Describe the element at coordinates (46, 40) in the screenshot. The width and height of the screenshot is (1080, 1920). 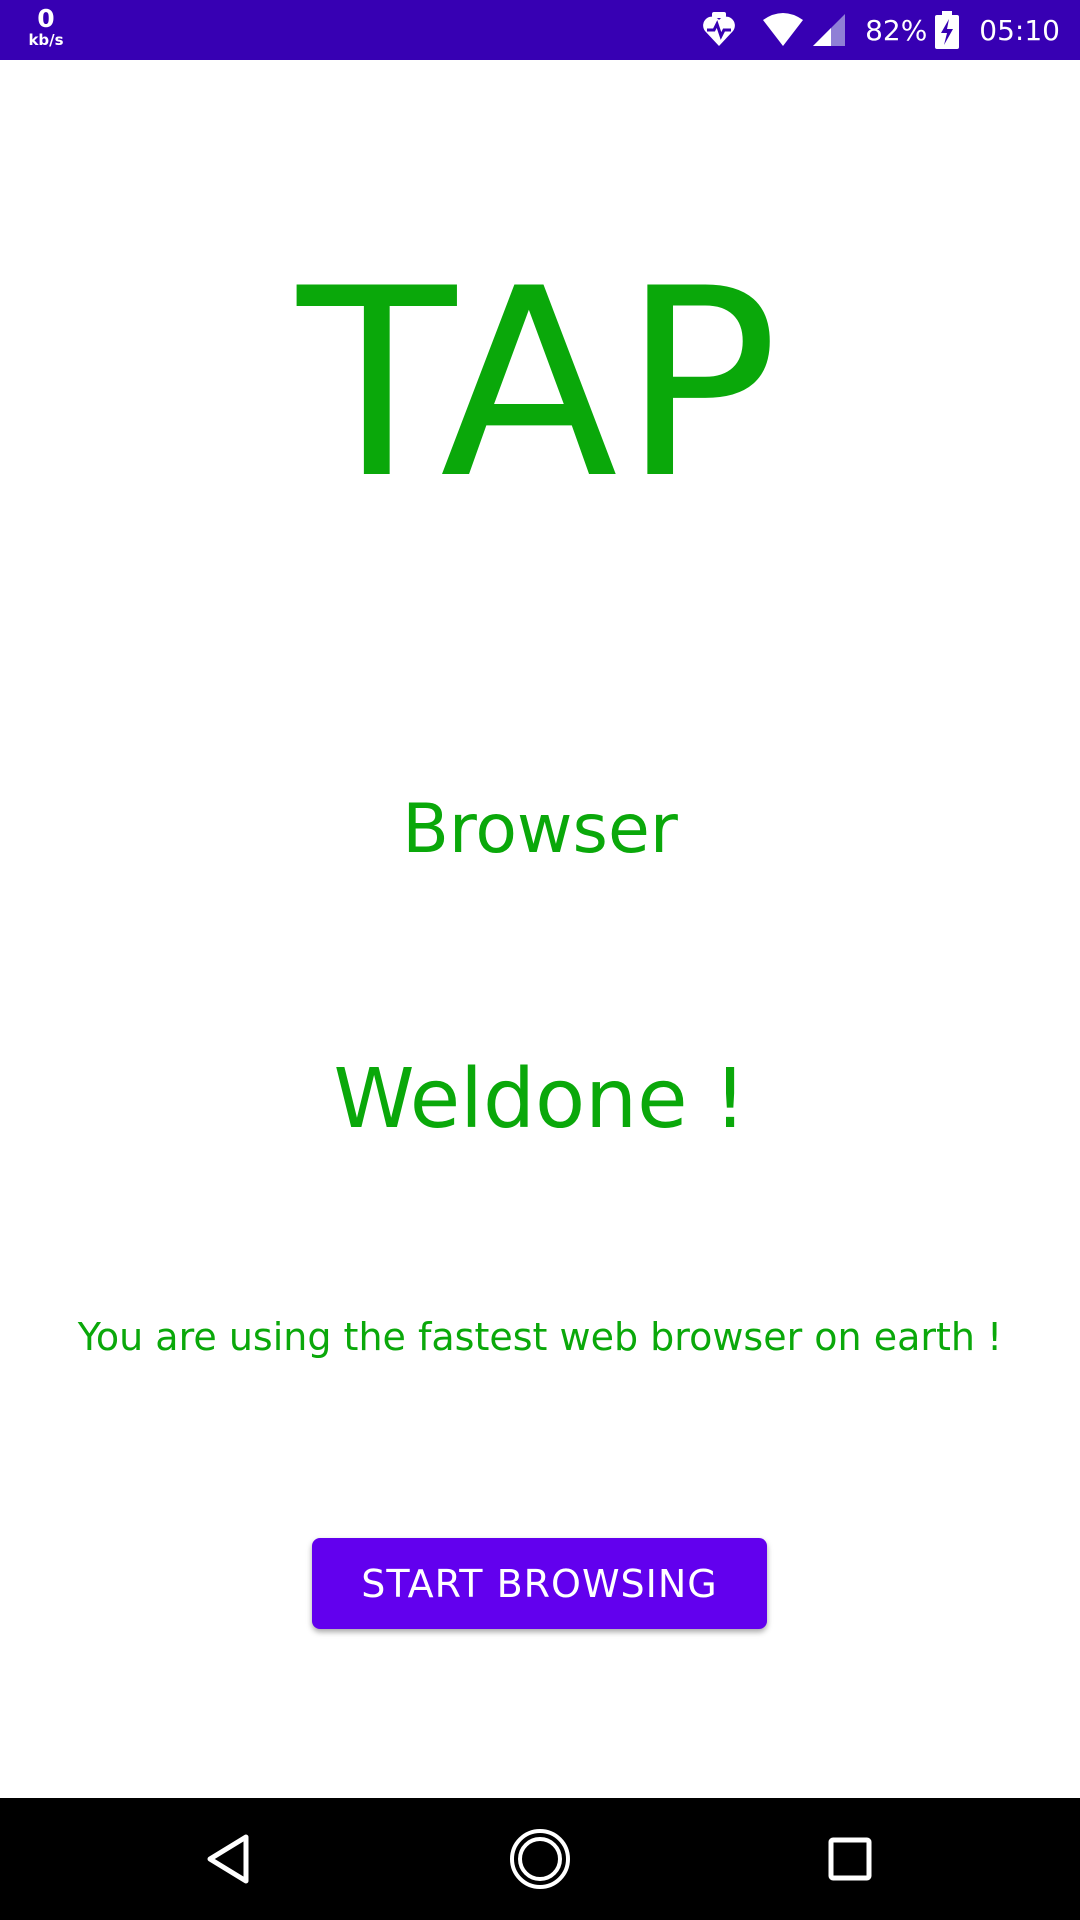
I see `network-speed-unit: kb/s` at that location.